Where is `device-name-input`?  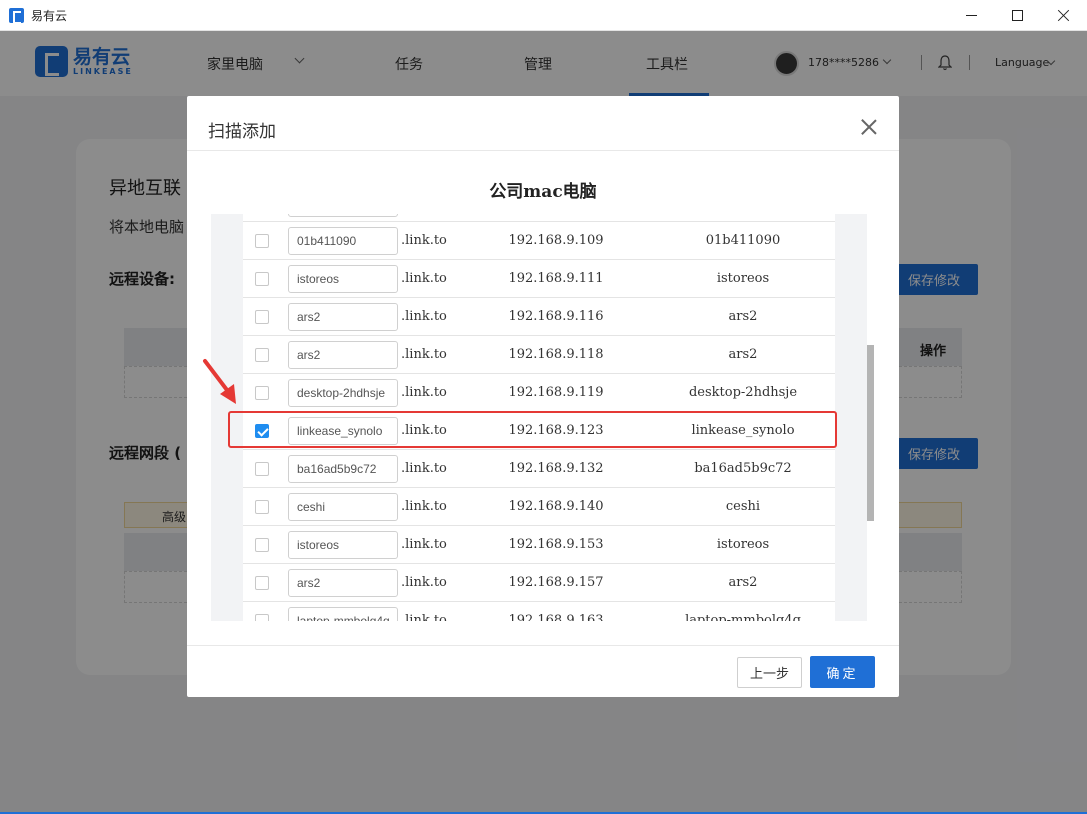
device-name-input is located at coordinates (343, 215).